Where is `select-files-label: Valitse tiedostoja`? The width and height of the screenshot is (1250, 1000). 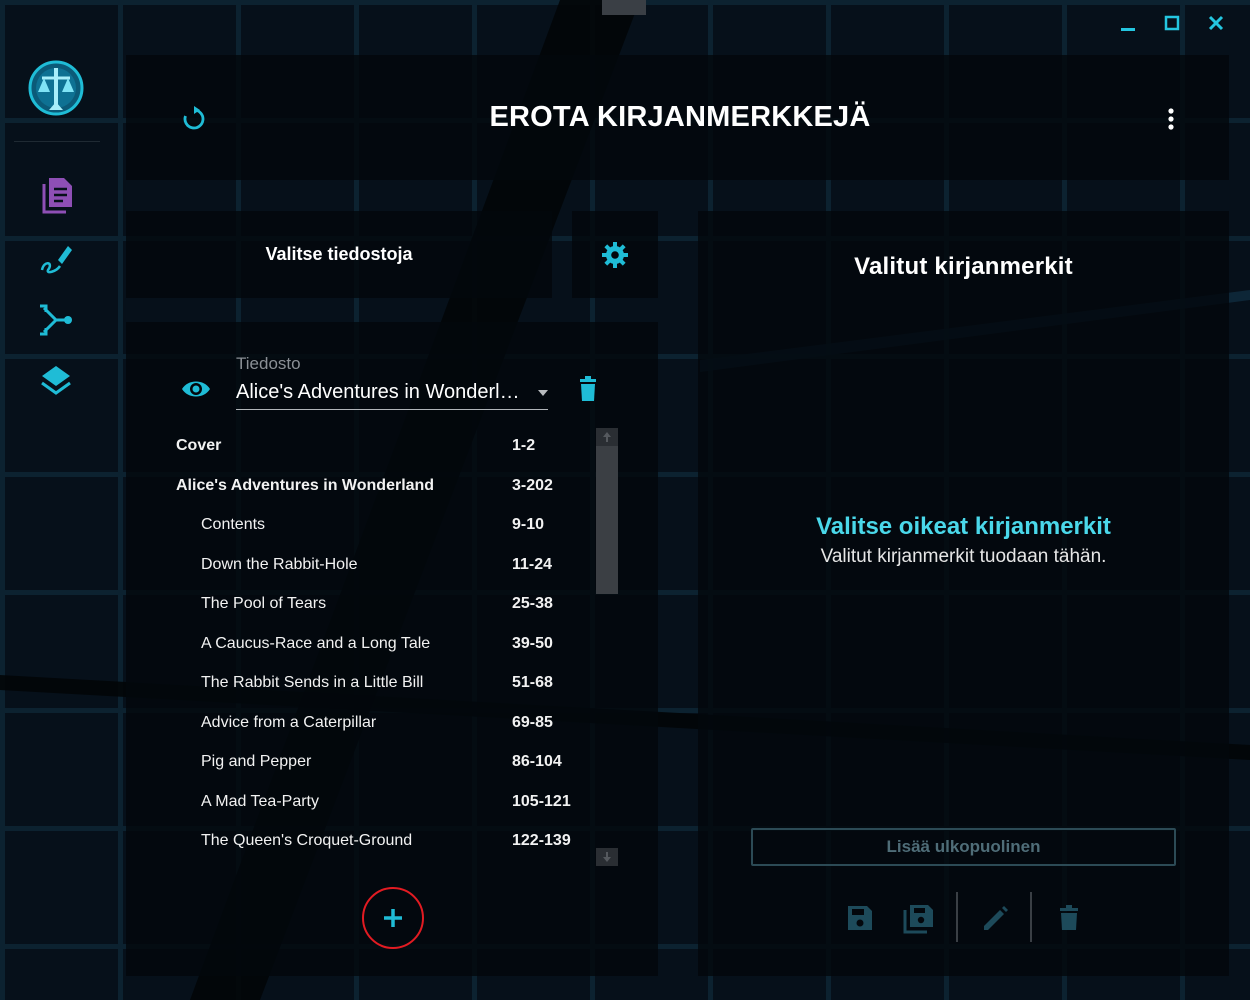
select-files-label: Valitse tiedostoja is located at coordinates (339, 254).